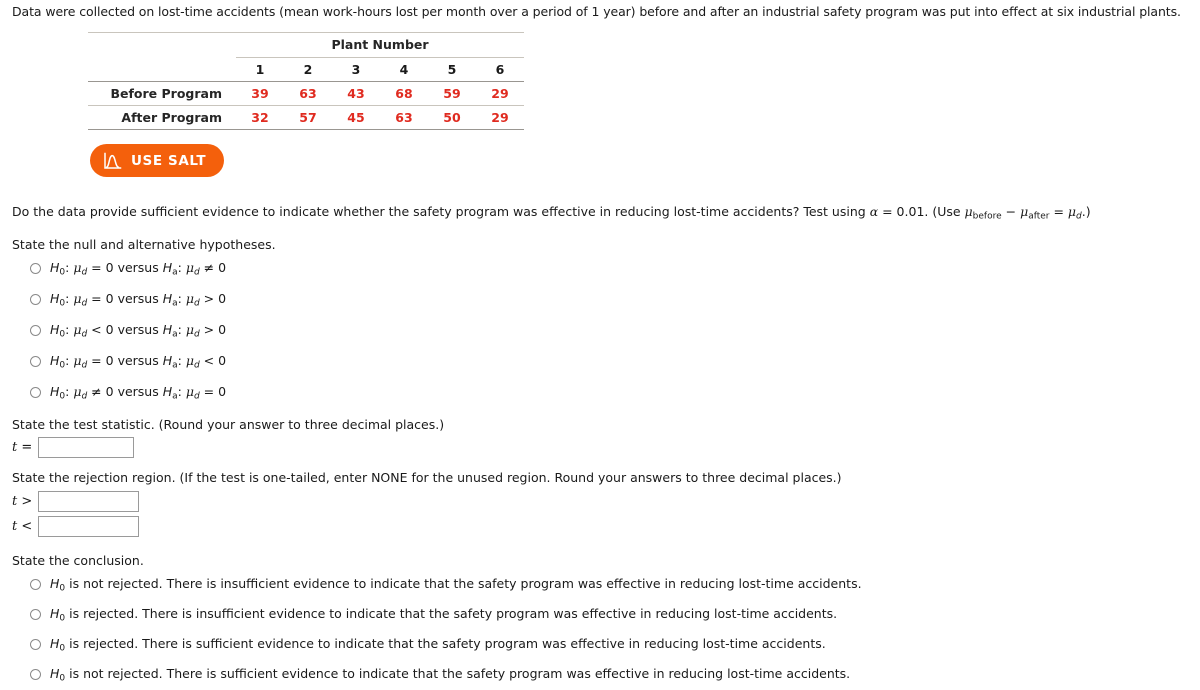  Describe the element at coordinates (89, 526) in the screenshot. I see `rejection-region-lower-input` at that location.